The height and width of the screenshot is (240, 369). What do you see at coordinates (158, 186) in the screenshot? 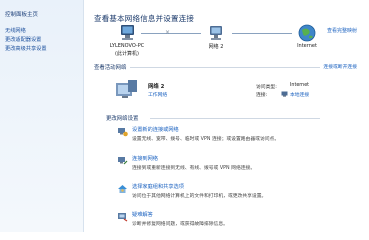
I see `task-title: 选择家庭组和共享选项` at bounding box center [158, 186].